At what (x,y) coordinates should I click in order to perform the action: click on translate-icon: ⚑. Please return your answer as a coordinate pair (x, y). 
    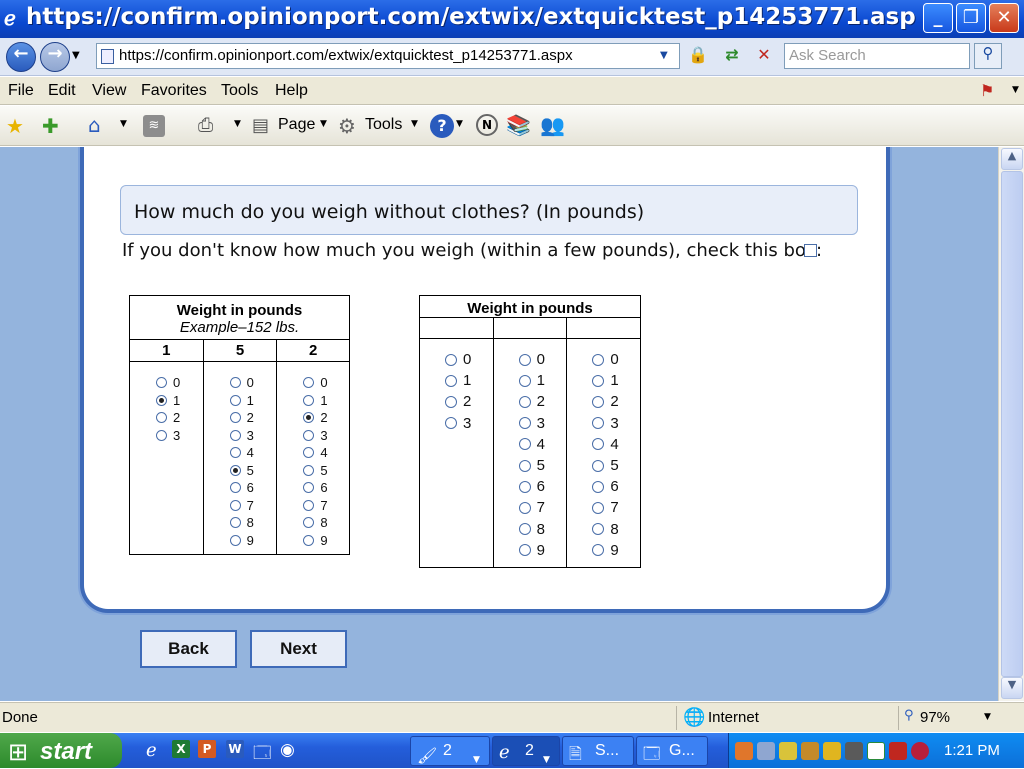
    Looking at the image, I should click on (987, 90).